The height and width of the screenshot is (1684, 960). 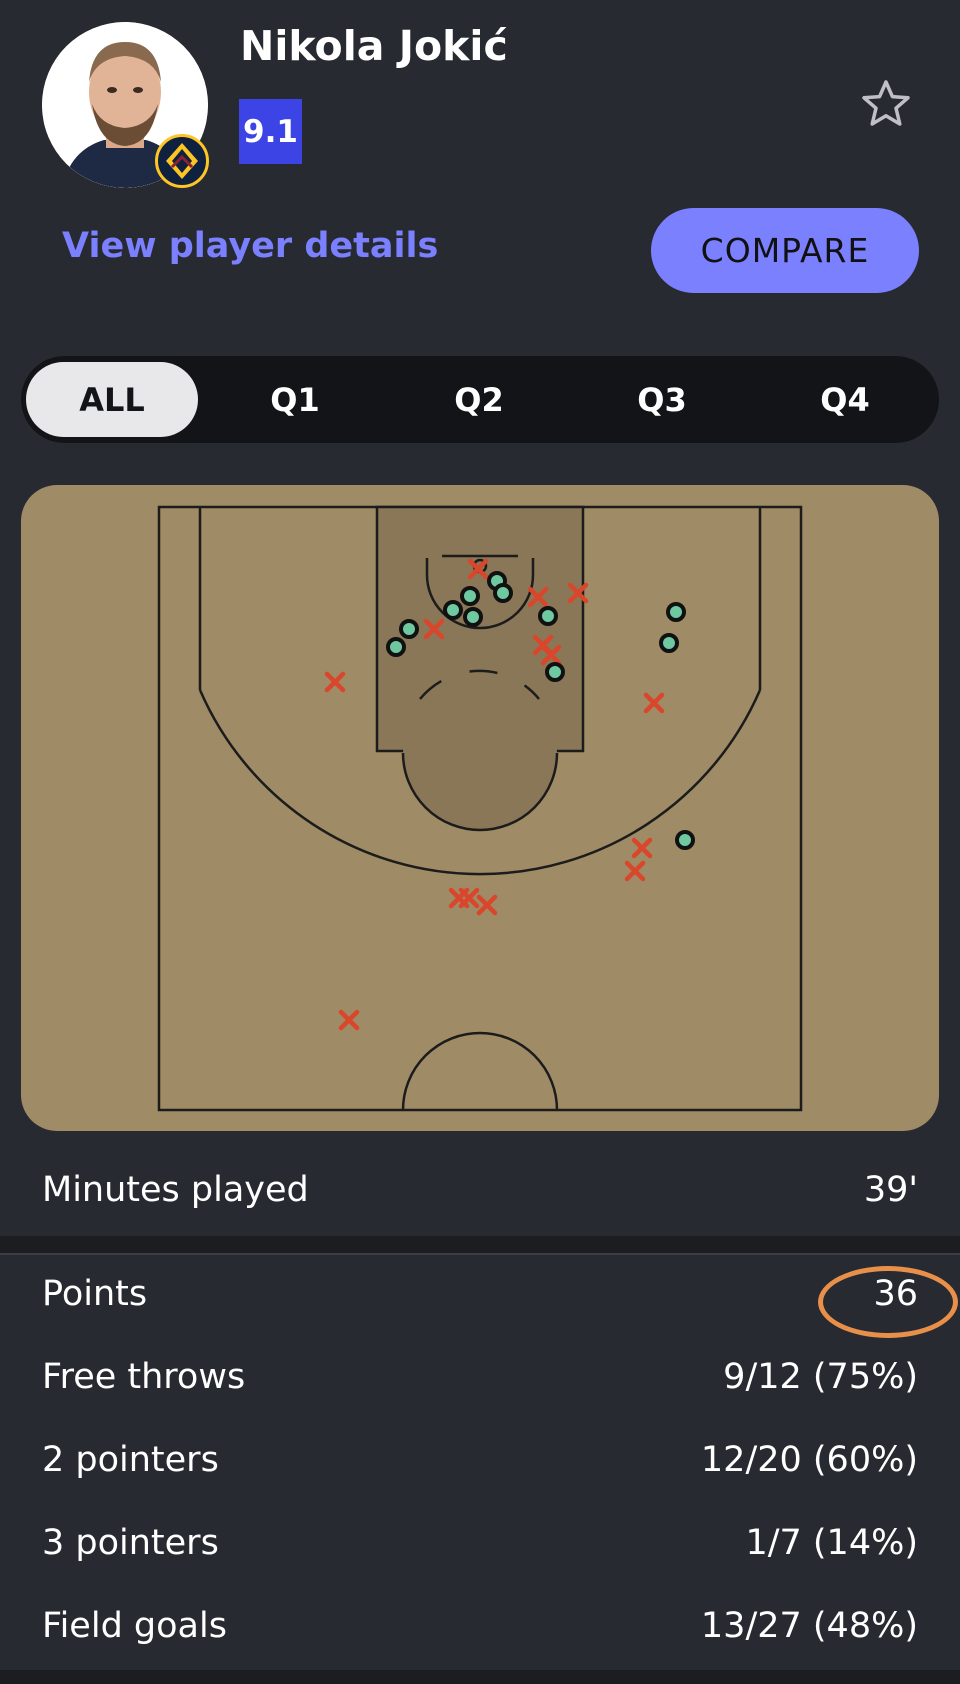 I want to click on favorite-button, so click(x=886, y=104).